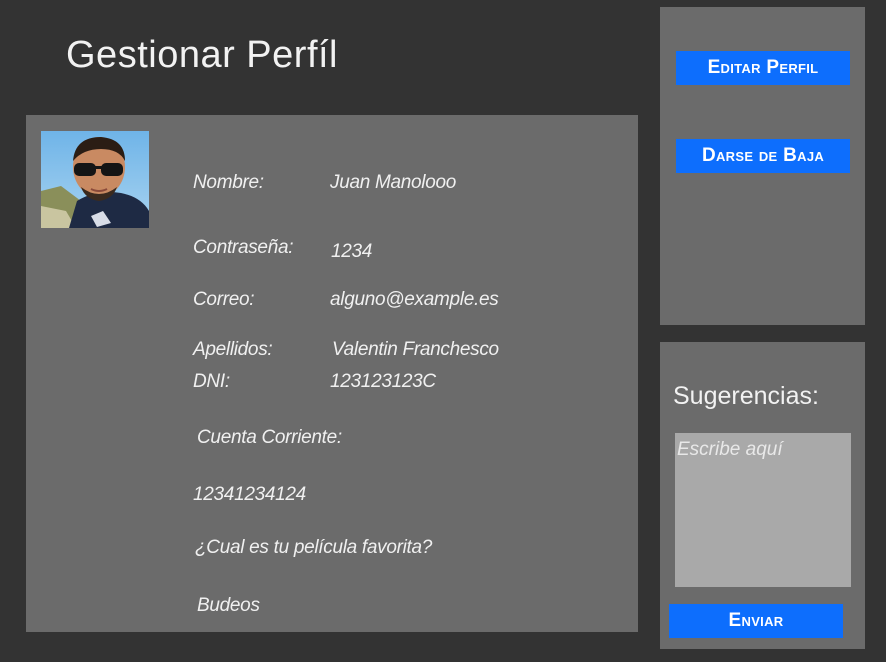 This screenshot has height=662, width=886. Describe the element at coordinates (314, 547) in the screenshot. I see `pregunta-label: ¿Cual es tu película favorita?` at that location.